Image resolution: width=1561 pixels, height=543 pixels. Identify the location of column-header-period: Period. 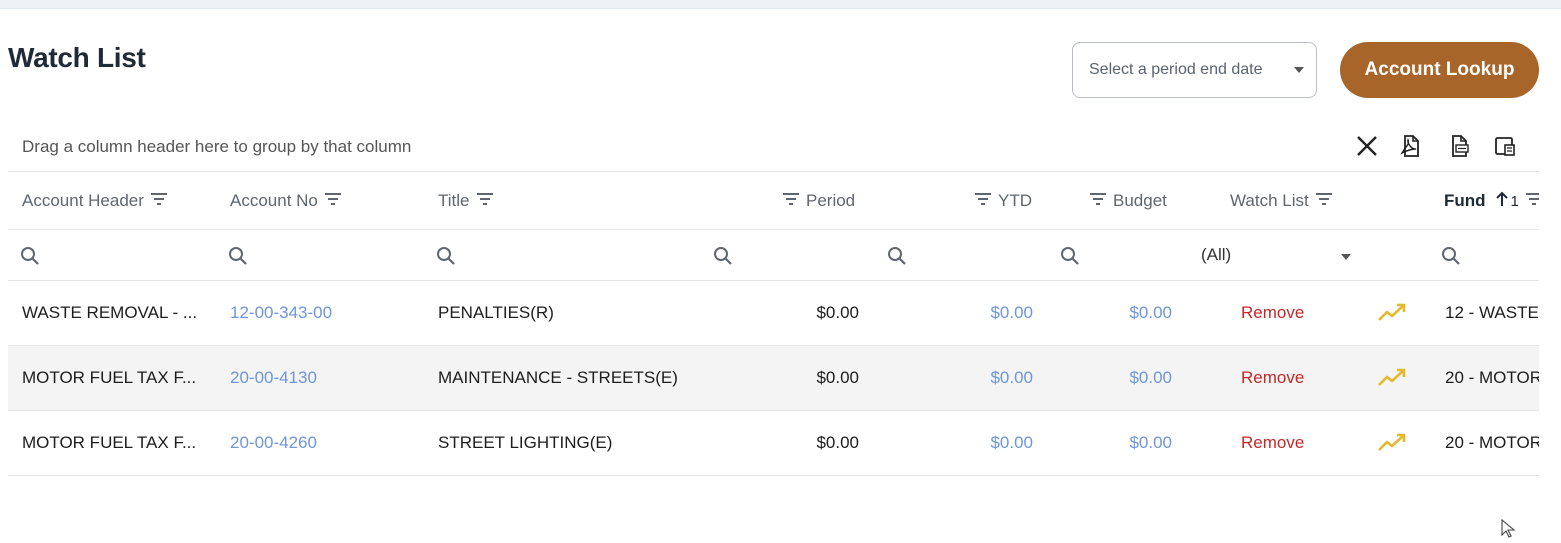
(818, 201).